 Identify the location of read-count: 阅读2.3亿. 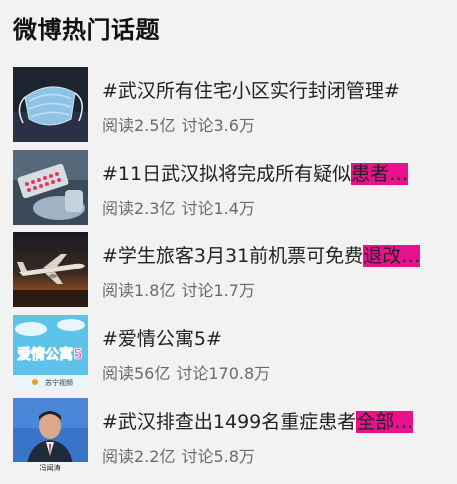
(139, 208).